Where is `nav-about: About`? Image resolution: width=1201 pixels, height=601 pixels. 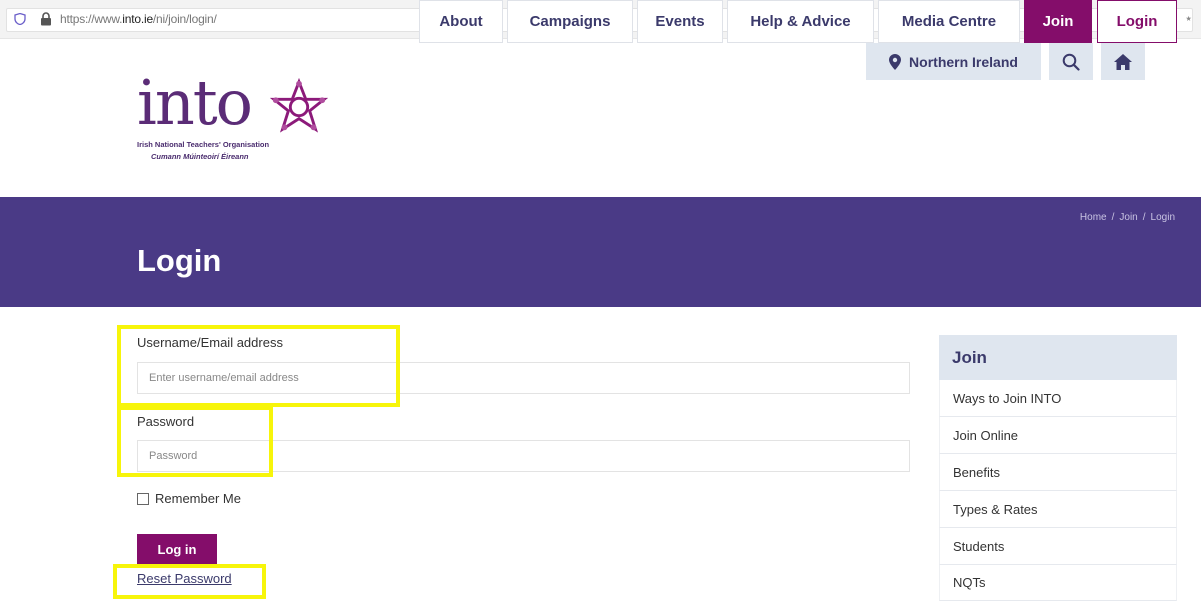 nav-about: About is located at coordinates (461, 21).